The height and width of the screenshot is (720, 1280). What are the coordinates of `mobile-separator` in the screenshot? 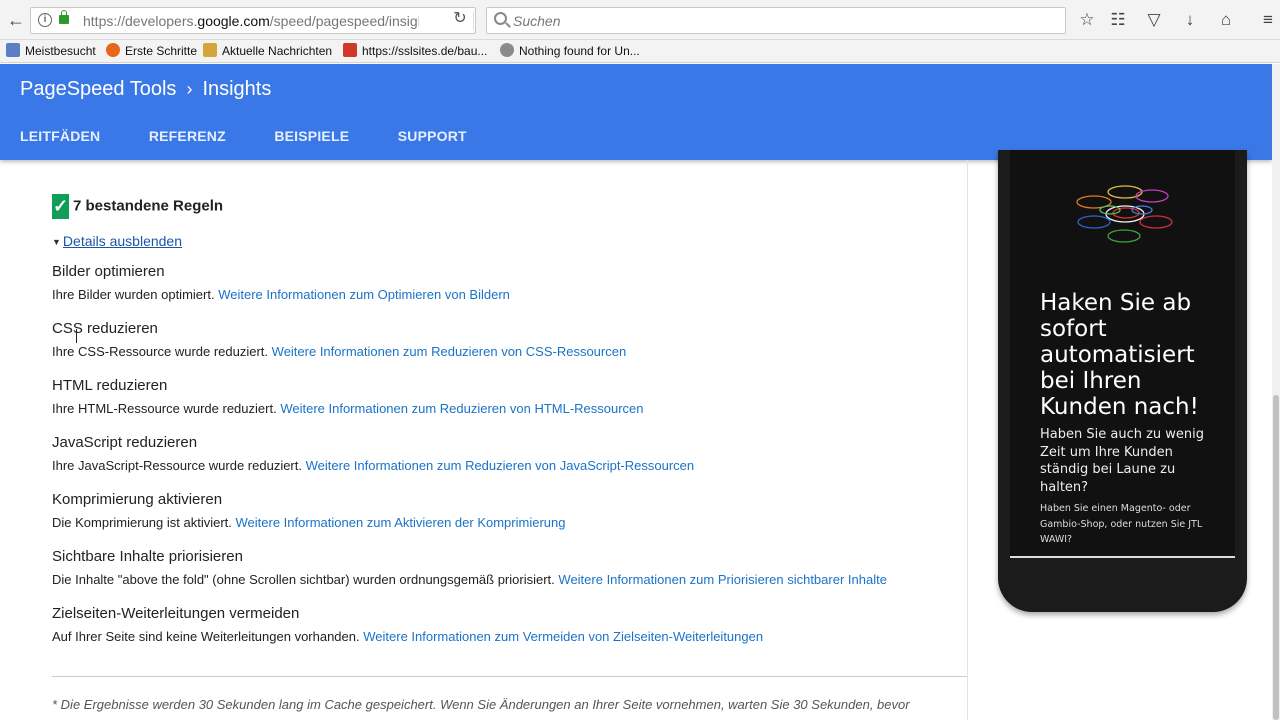 It's located at (1122, 557).